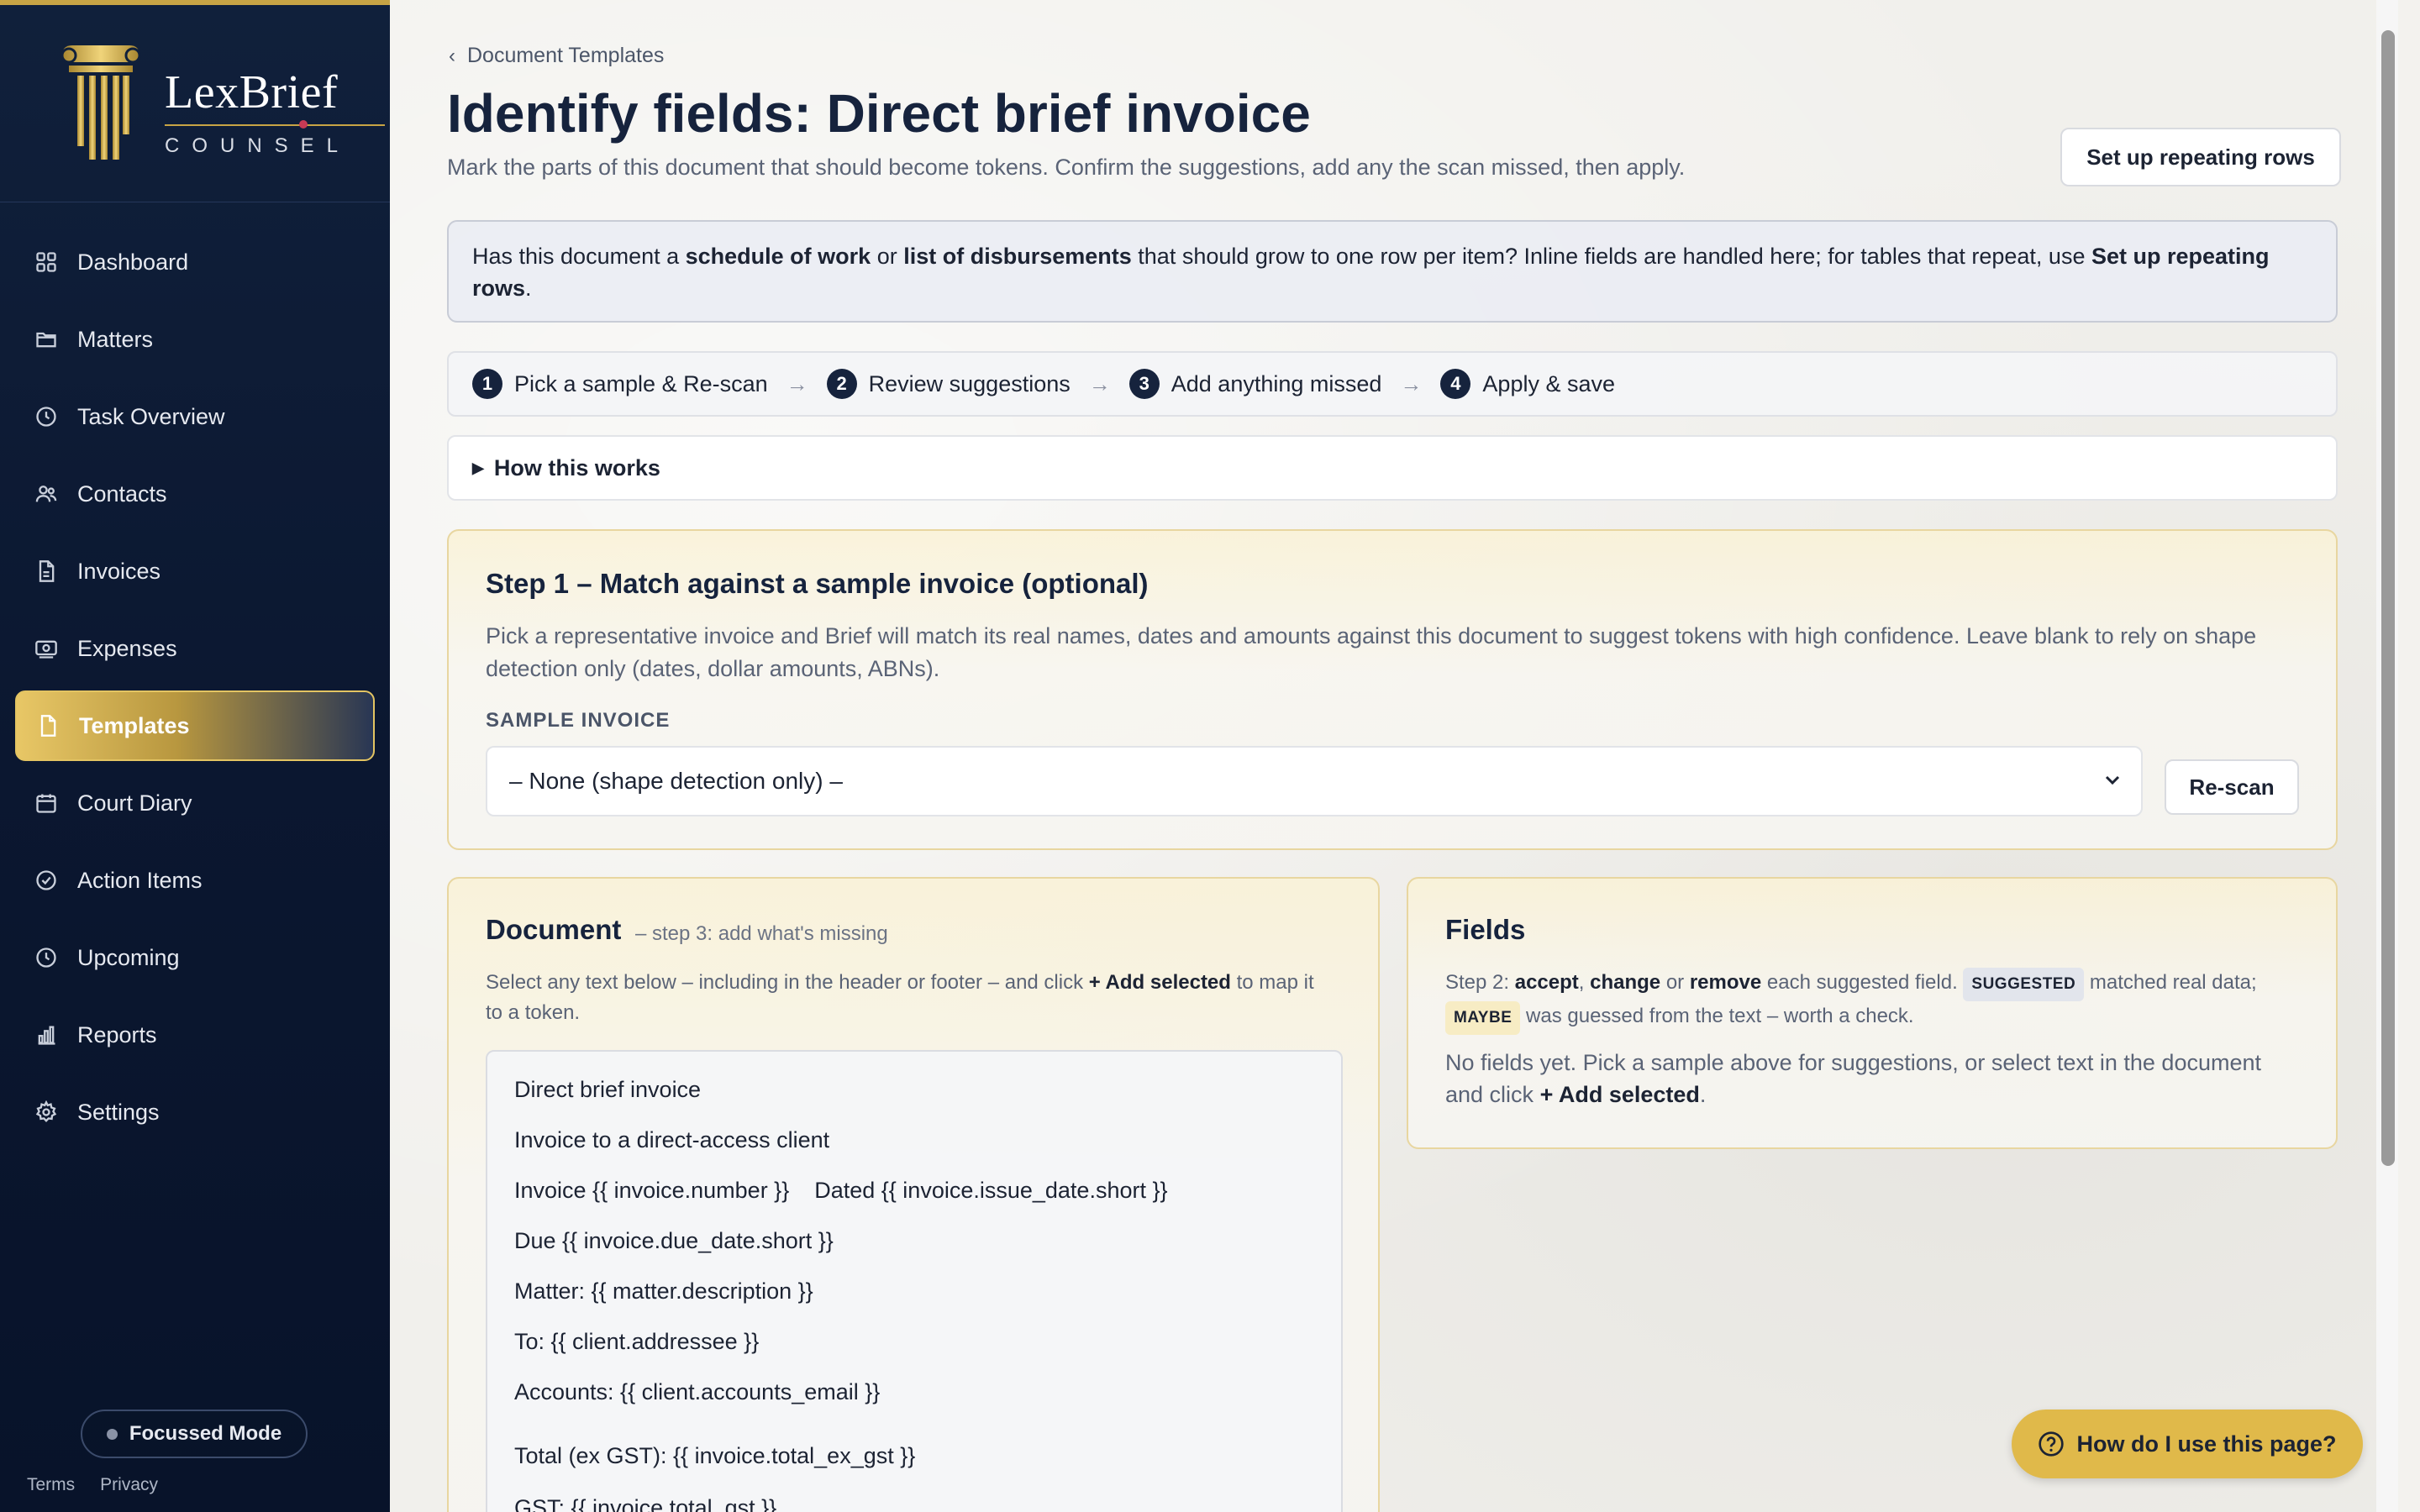  Describe the element at coordinates (1619, 1094) in the screenshot. I see `add-selected-text: + Add selected` at that location.